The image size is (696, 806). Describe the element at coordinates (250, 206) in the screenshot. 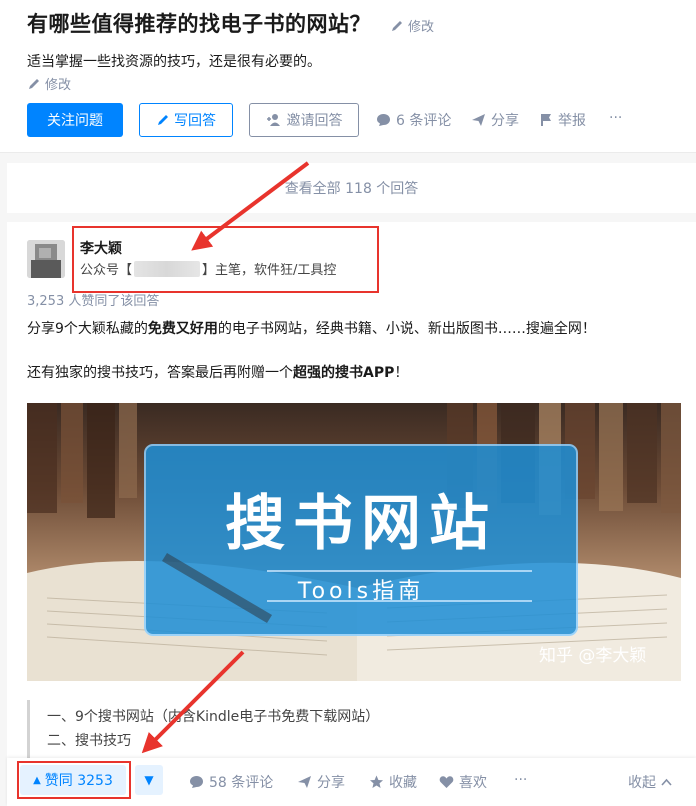

I see `arrow-to-author` at that location.